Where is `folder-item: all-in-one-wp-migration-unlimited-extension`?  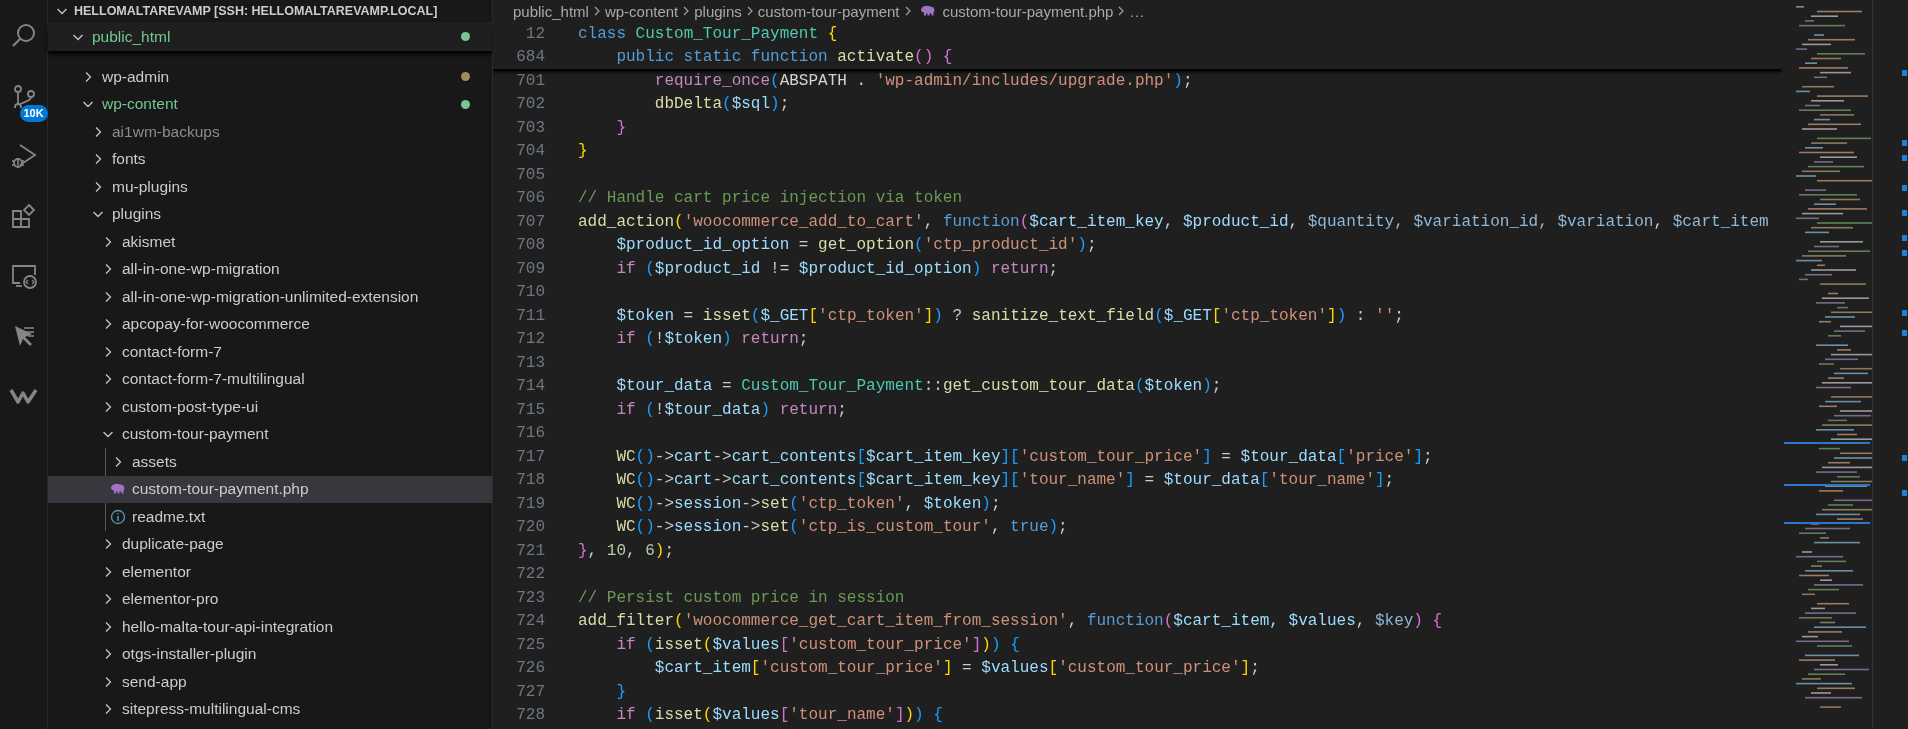 folder-item: all-in-one-wp-migration-unlimited-extension is located at coordinates (270, 297).